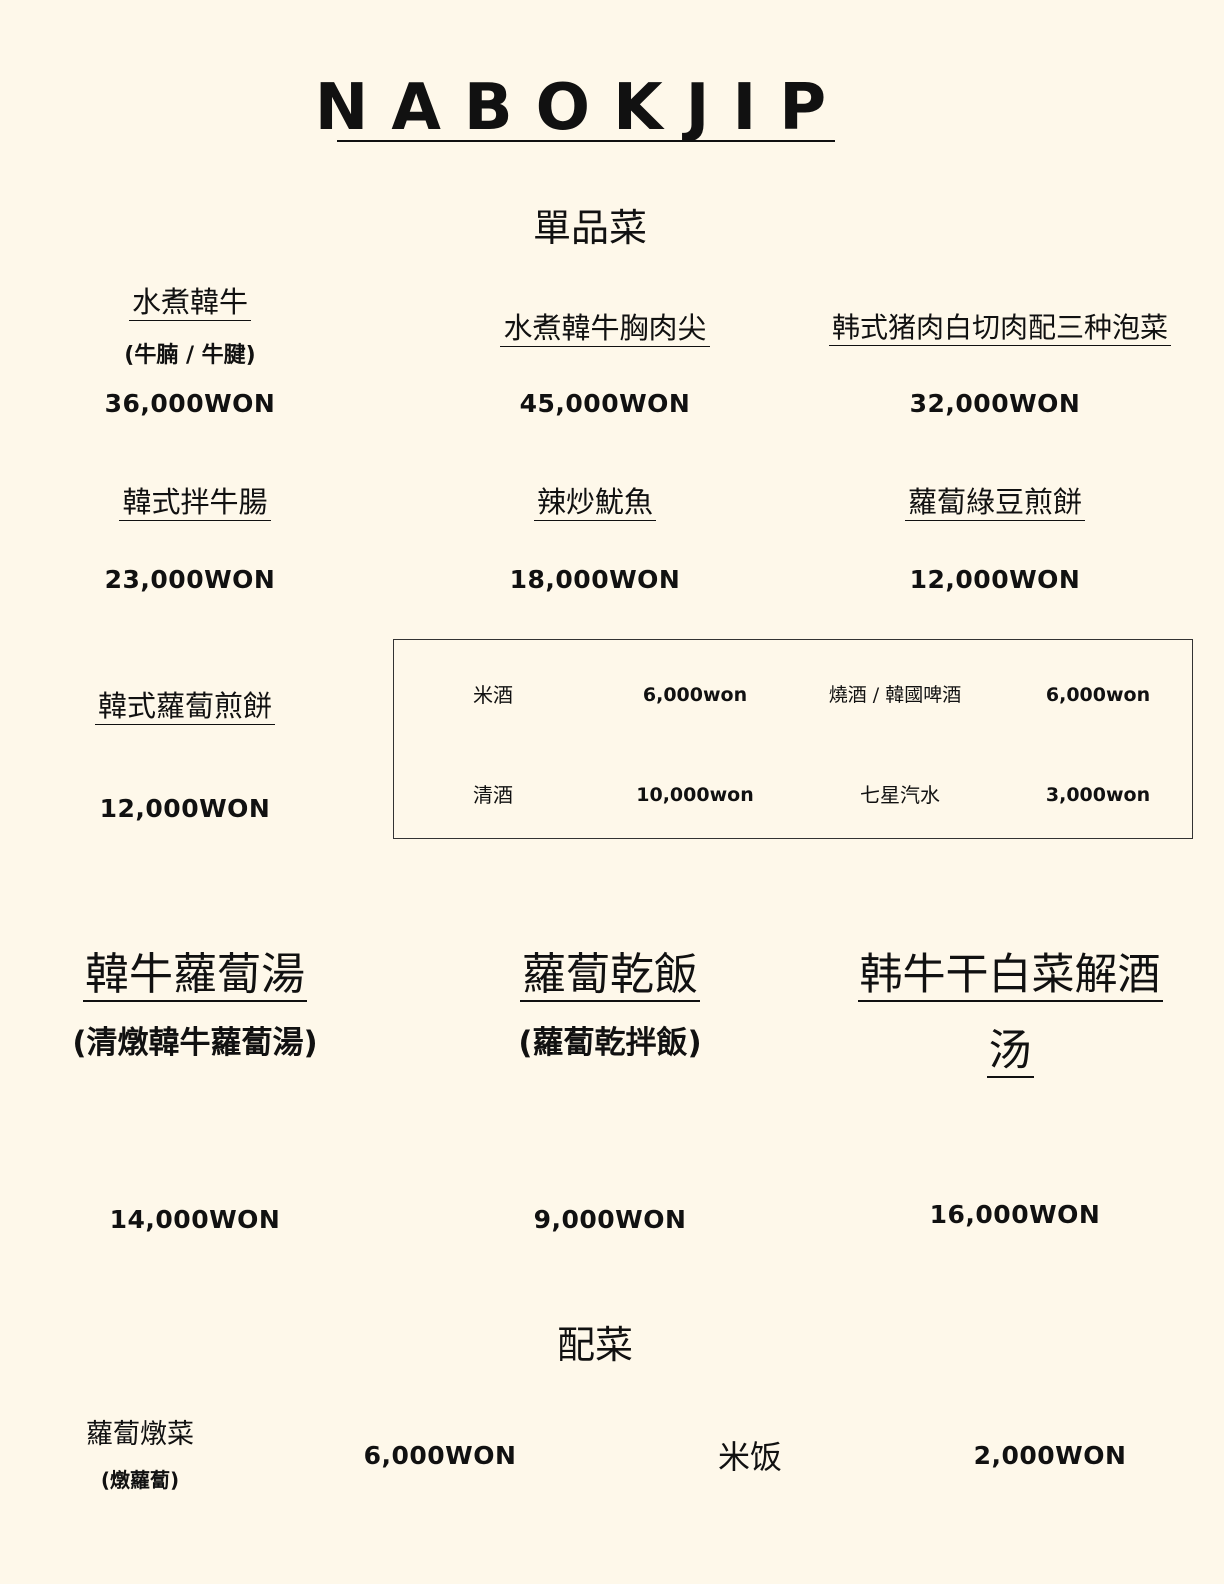 The image size is (1224, 1584). What do you see at coordinates (595, 502) in the screenshot?
I see `menu-item-name: 辣炒魷魚` at bounding box center [595, 502].